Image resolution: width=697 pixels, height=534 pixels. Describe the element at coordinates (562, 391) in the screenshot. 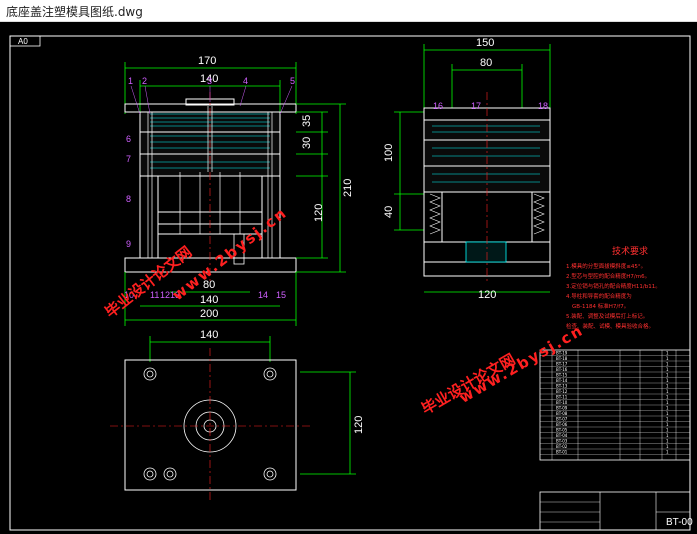

I see `parts-row-code: BT-12` at that location.